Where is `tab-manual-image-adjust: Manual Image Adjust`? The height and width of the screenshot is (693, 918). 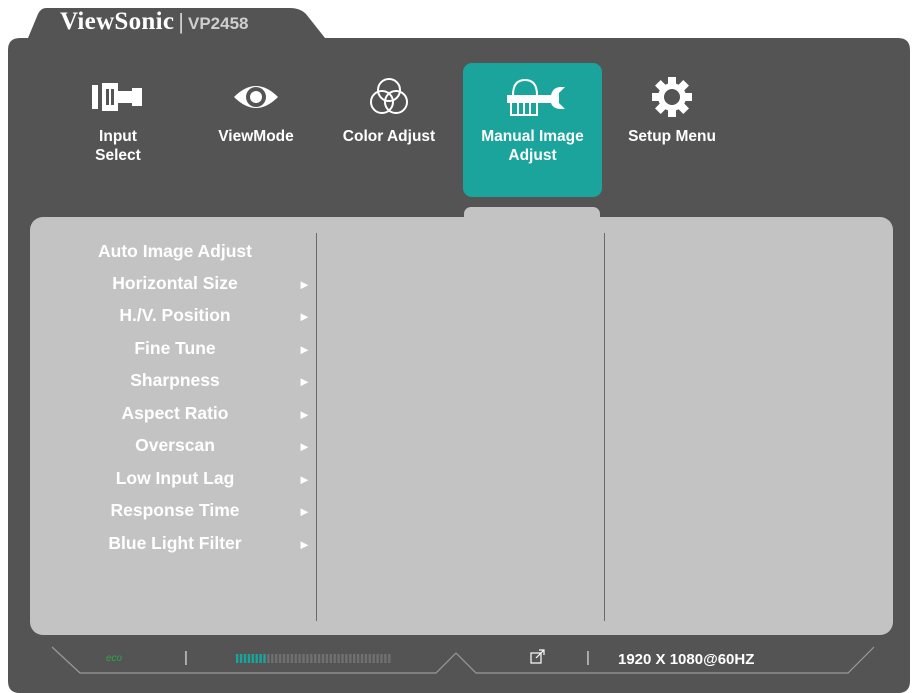
tab-manual-image-adjust: Manual Image Adjust is located at coordinates (532, 130).